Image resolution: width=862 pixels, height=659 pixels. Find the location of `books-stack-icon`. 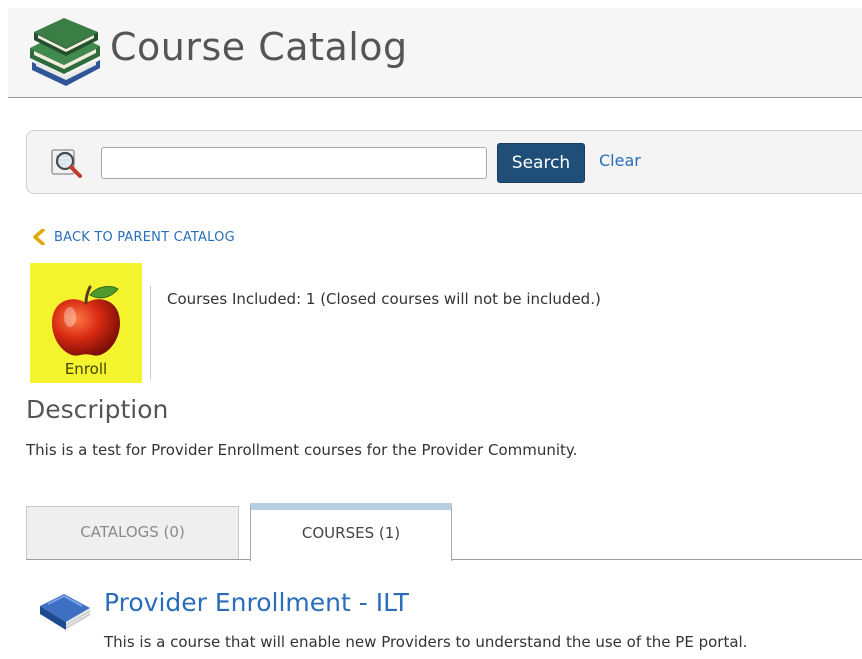

books-stack-icon is located at coordinates (65, 52).